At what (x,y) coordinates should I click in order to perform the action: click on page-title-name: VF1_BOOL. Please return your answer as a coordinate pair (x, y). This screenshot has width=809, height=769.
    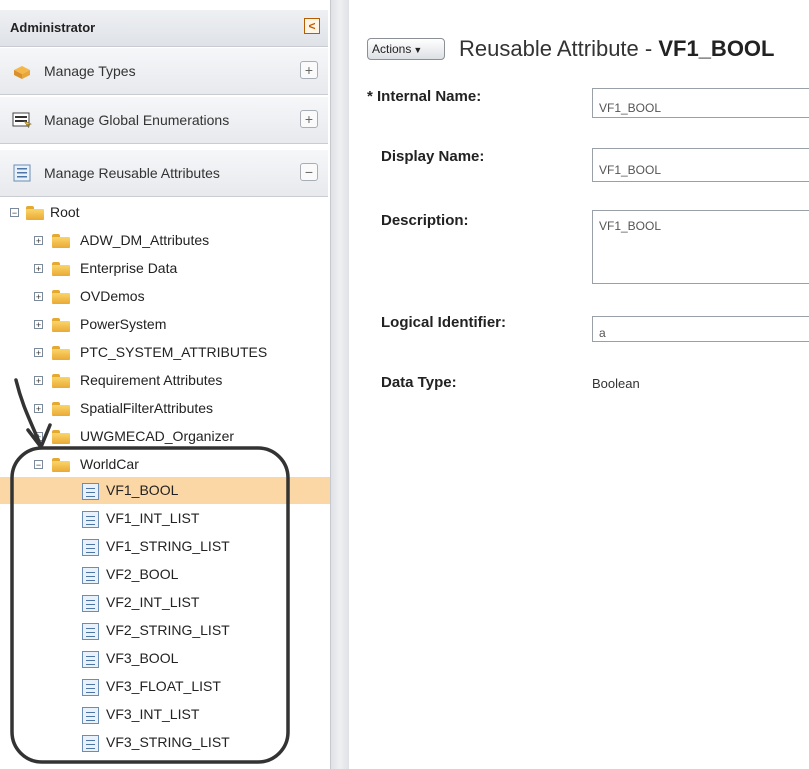
    Looking at the image, I should click on (716, 48).